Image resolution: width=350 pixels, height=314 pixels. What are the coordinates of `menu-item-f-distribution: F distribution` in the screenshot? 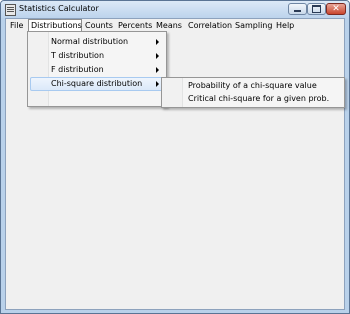 It's located at (97, 70).